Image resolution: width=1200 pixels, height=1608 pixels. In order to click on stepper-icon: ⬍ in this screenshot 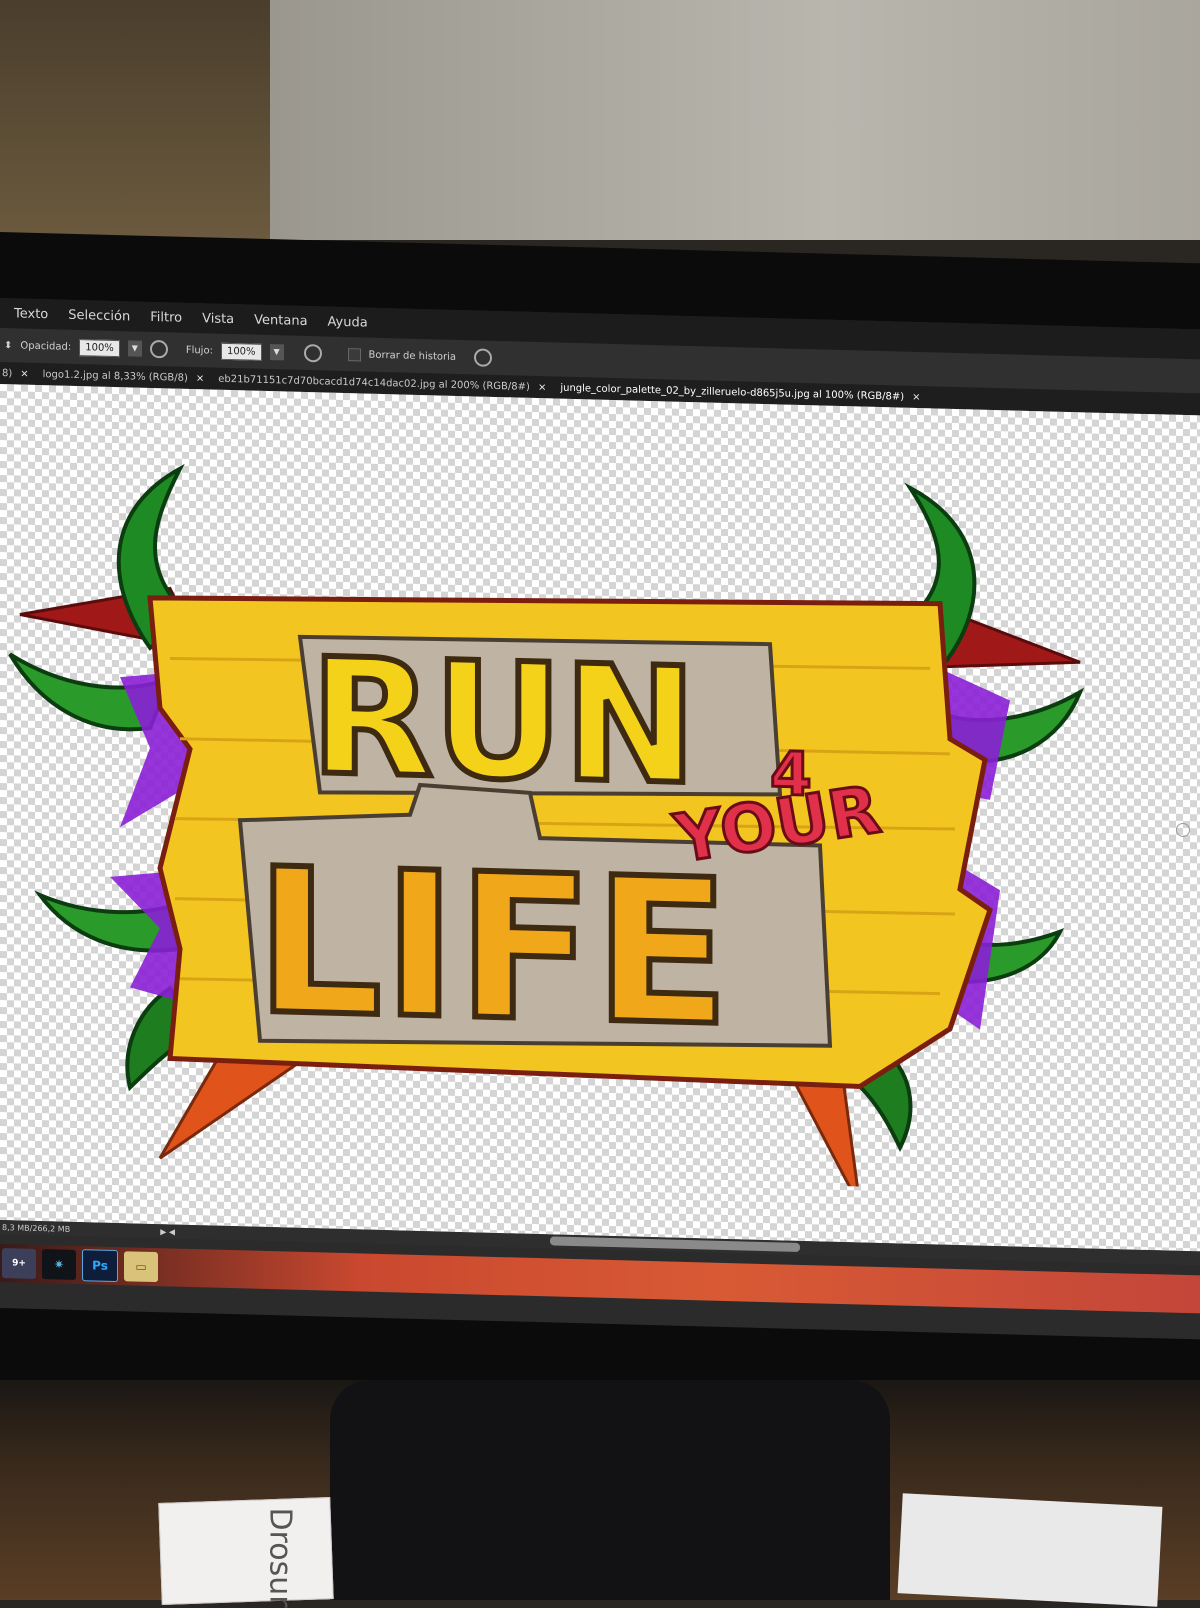, I will do `click(8, 345)`.